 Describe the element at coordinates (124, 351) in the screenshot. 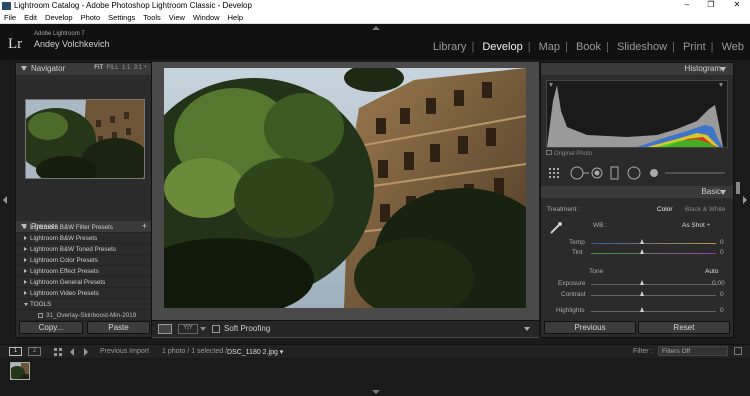

I see `source-label: Previous Import` at that location.